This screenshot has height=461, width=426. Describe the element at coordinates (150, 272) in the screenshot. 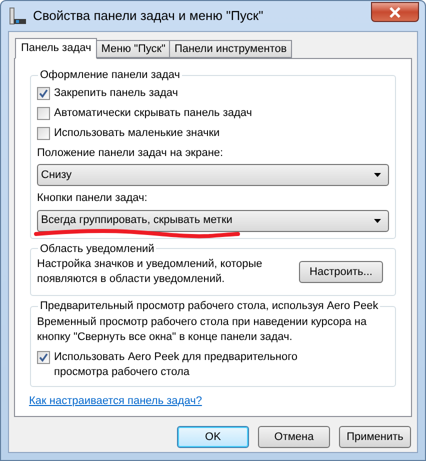

I see `description-text: Настройка значков и уведомлений, которые появляются в области уведомлений.` at that location.